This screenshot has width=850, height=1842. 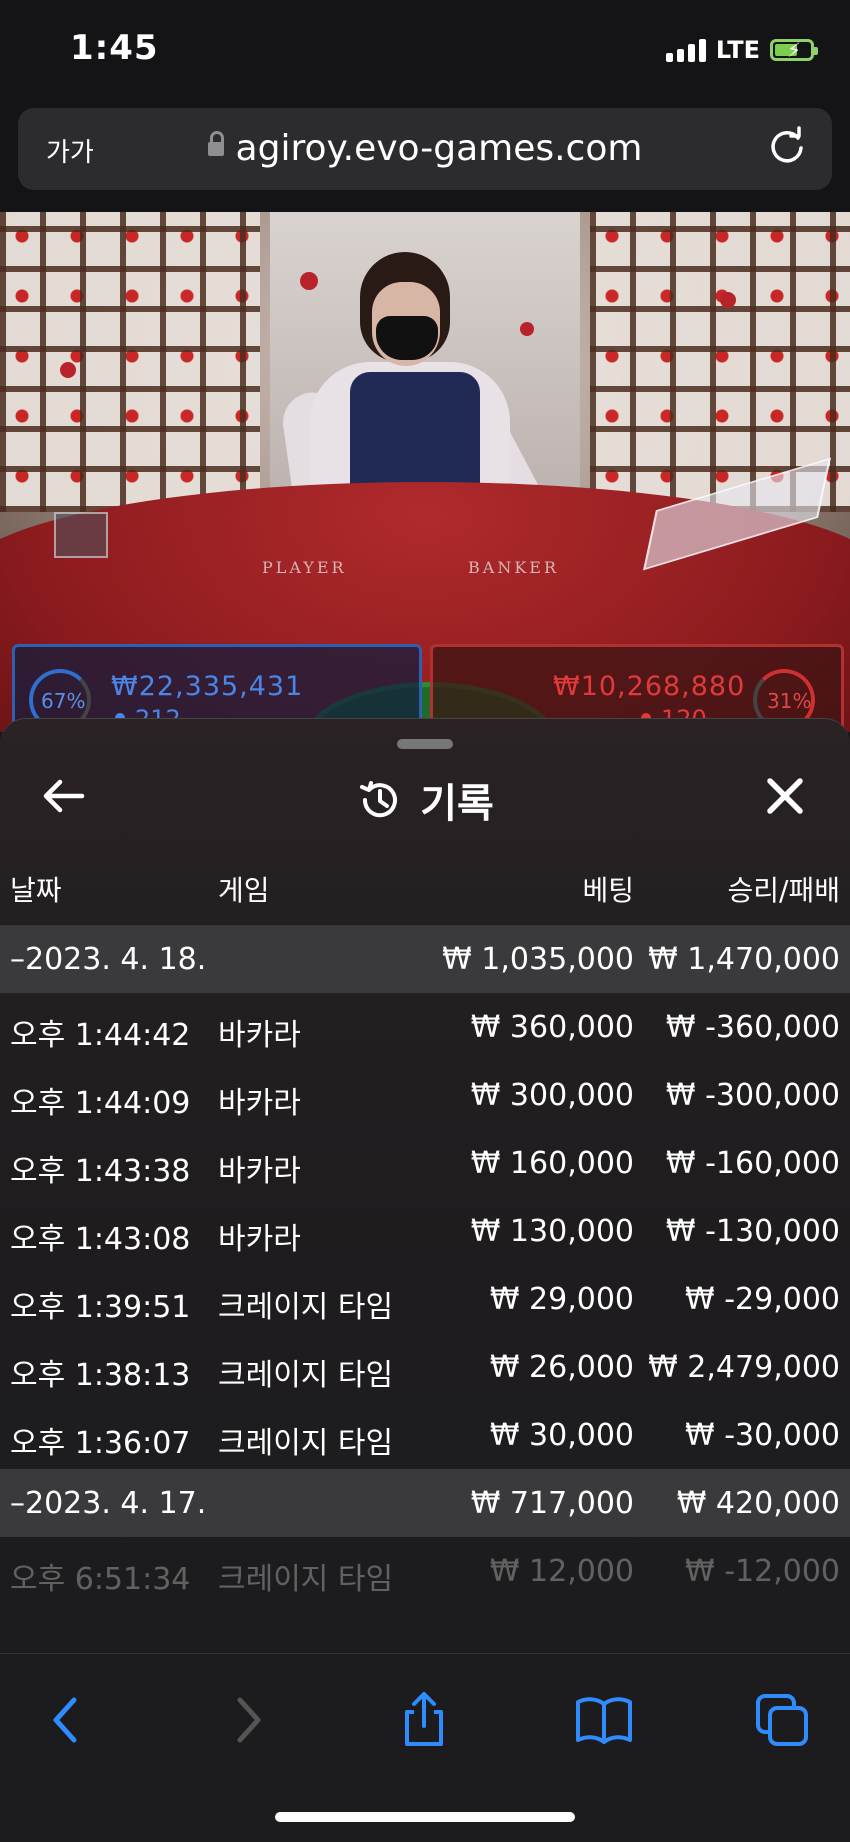 I want to click on row-bet: ₩ 30,000, so click(x=561, y=1435).